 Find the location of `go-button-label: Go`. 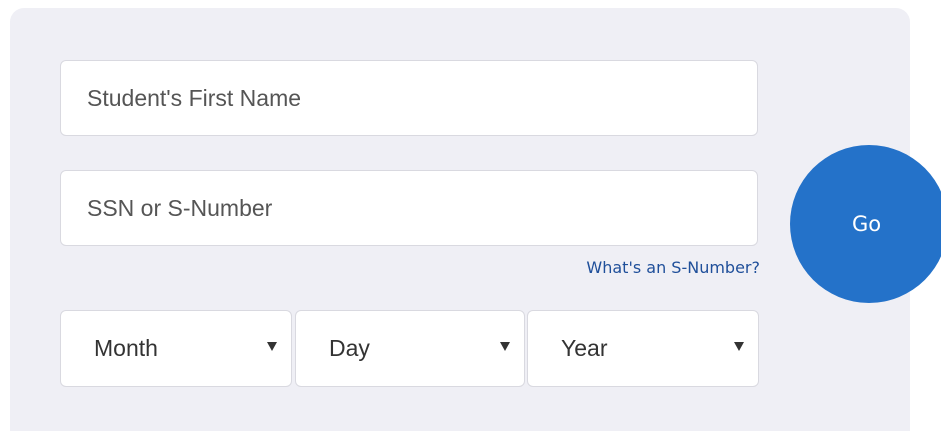

go-button-label: Go is located at coordinates (867, 224).